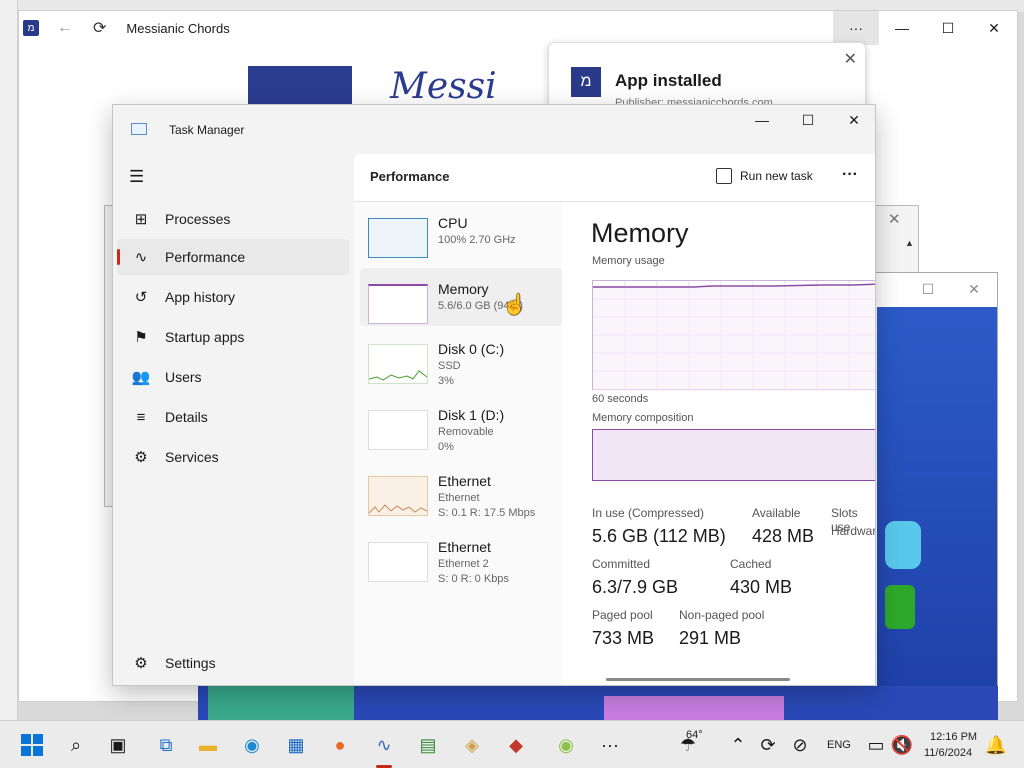  Describe the element at coordinates (856, 28) in the screenshot. I see `app-more-button: ···` at that location.